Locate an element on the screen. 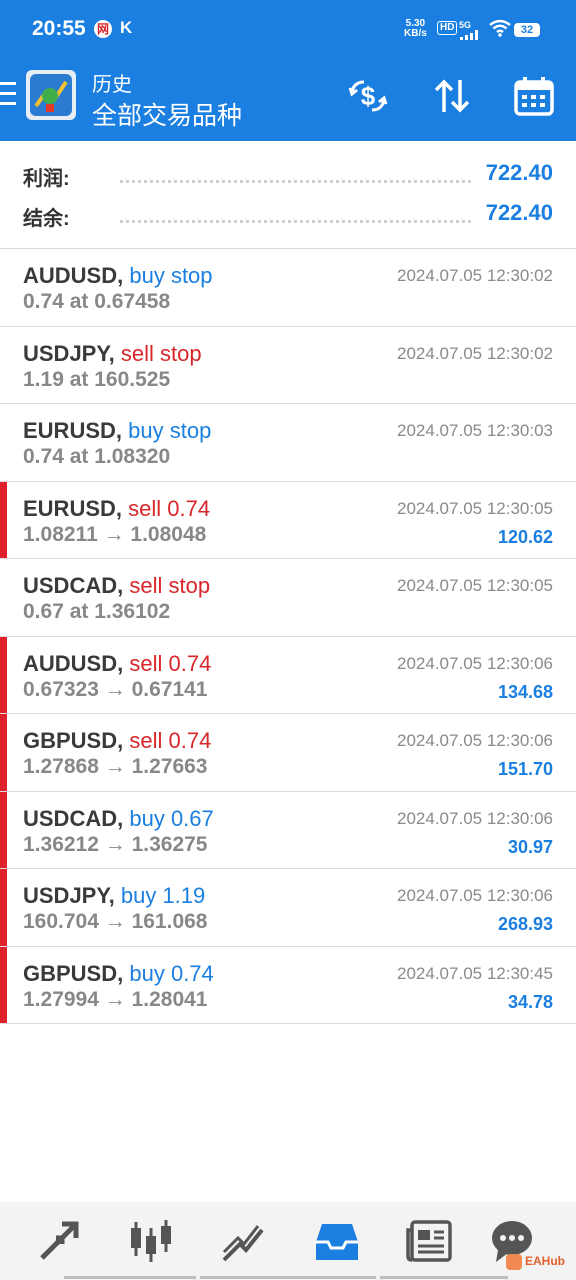  trade-detail: 1.36212 → 1.36275 is located at coordinates (115, 844).